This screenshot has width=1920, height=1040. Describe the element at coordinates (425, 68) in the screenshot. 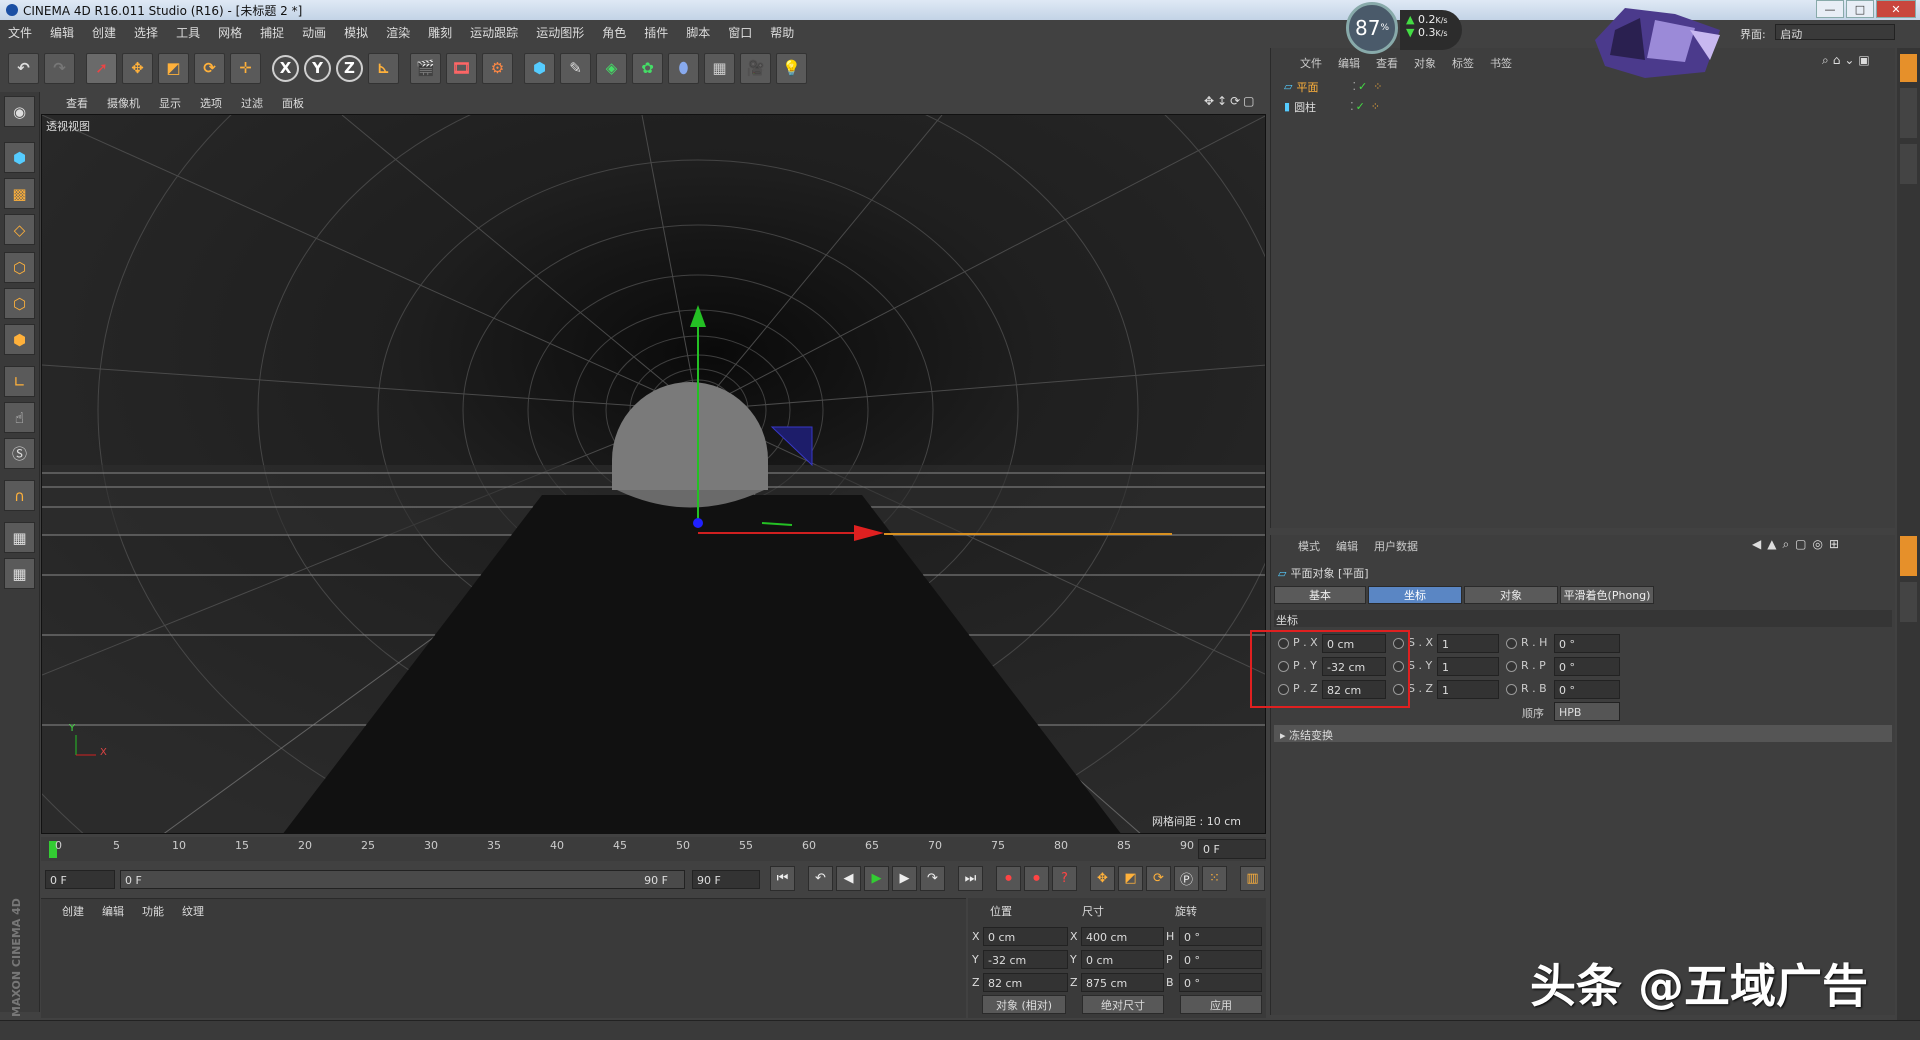

I see `render-view-icon: 🎬` at that location.